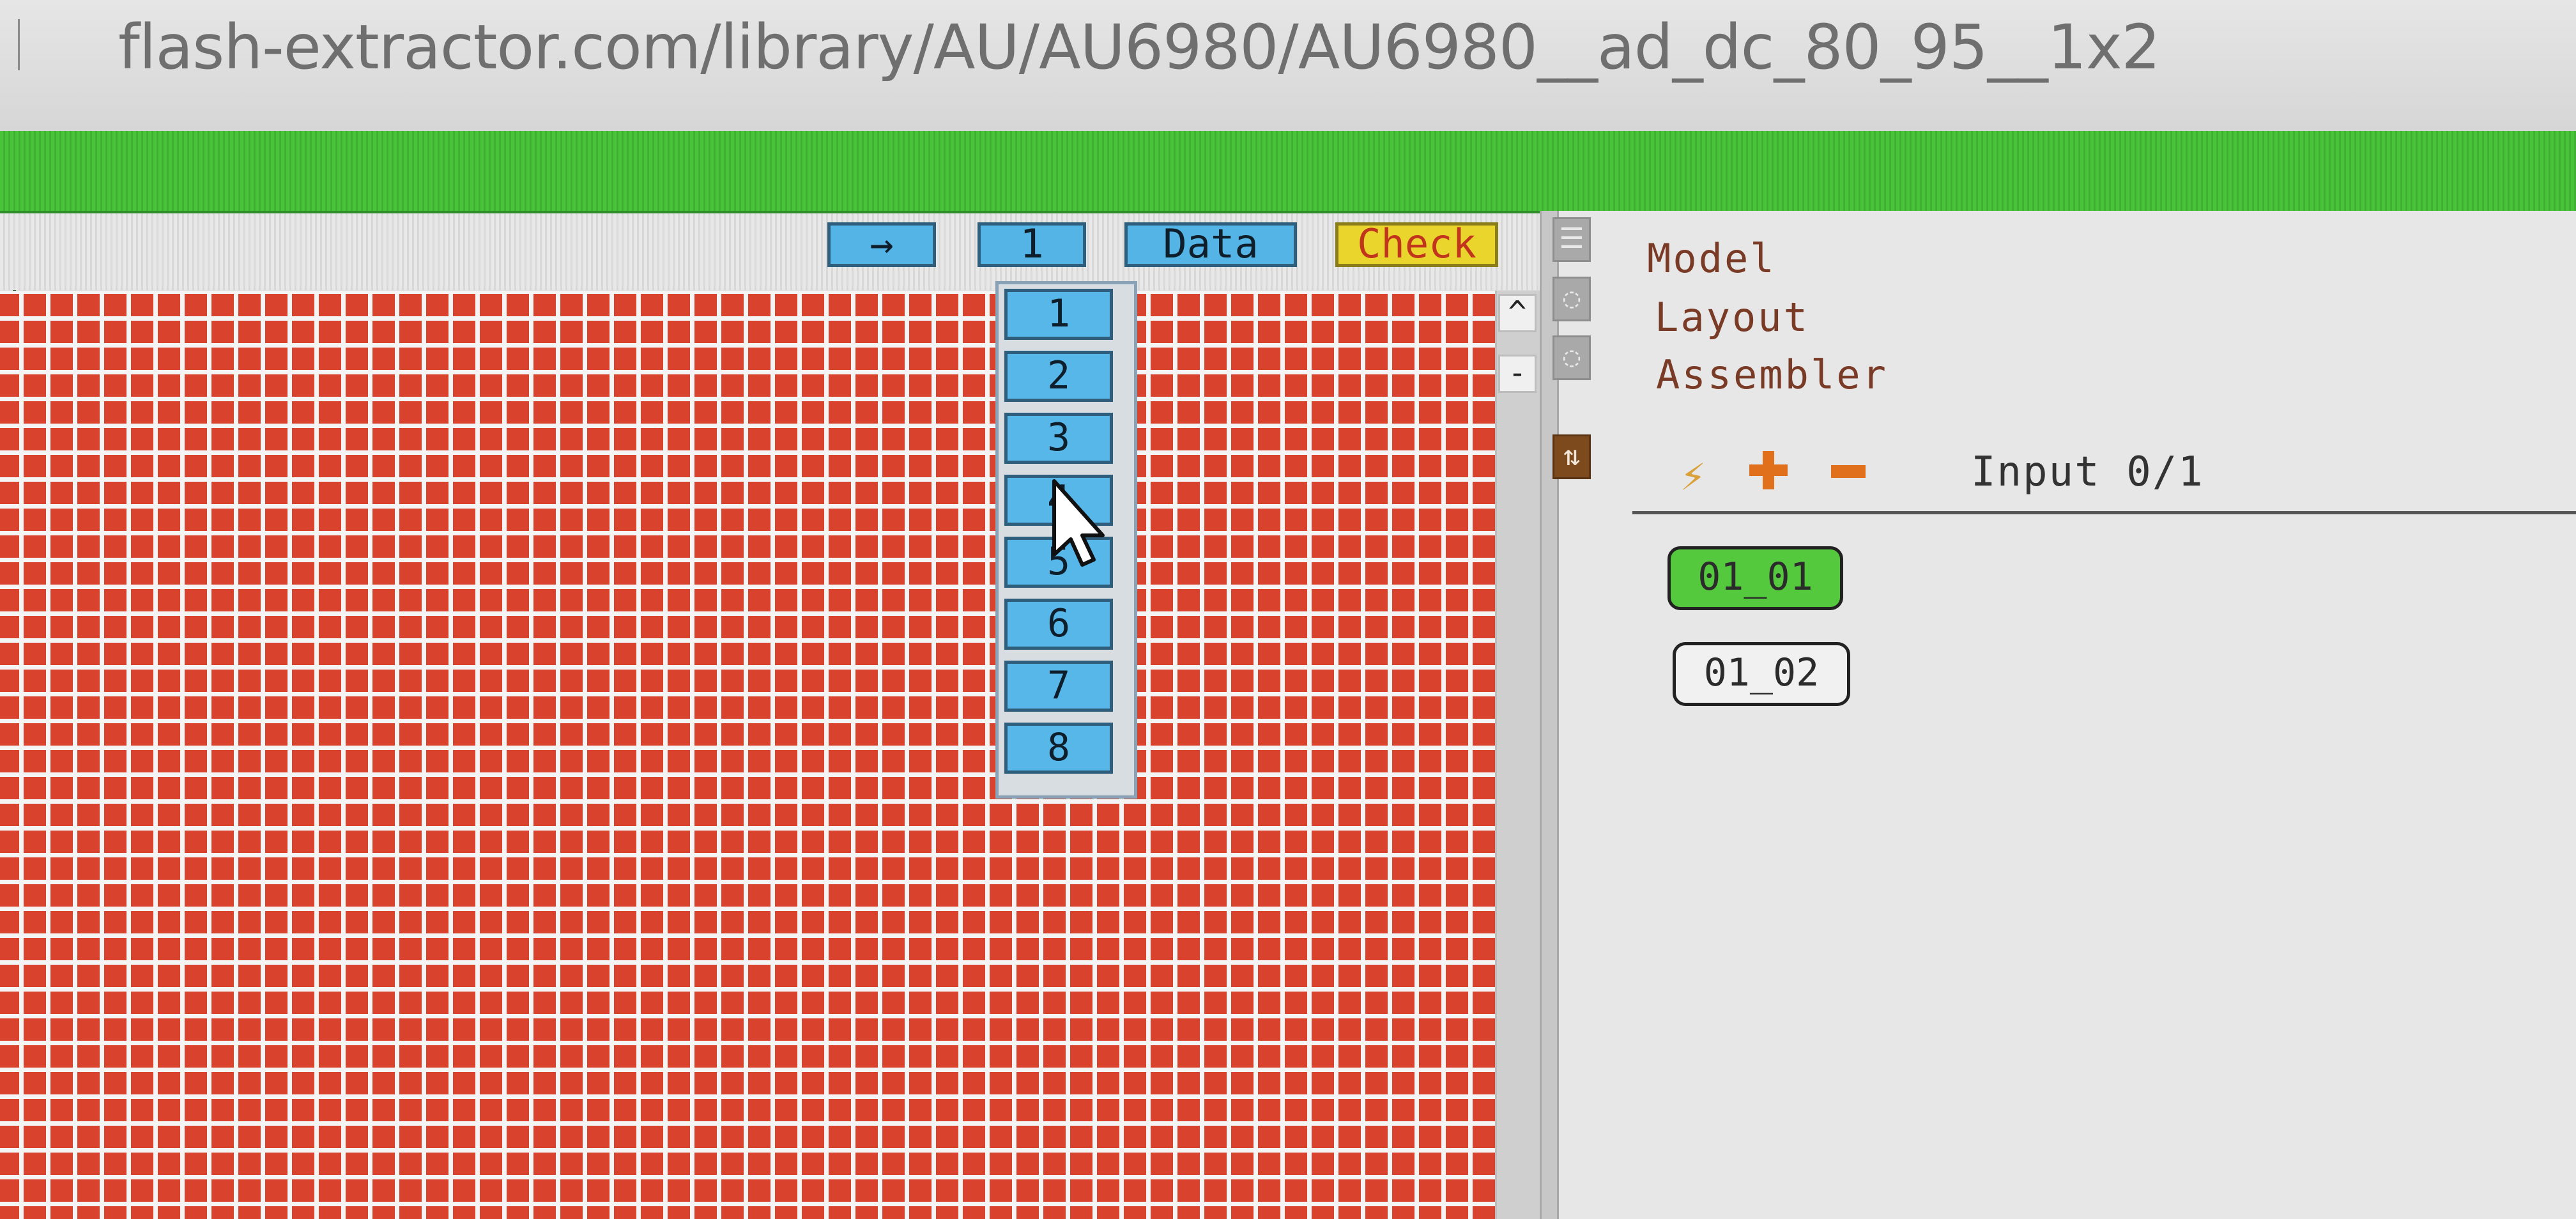 The width and height of the screenshot is (2576, 1219). I want to click on input-chip-01-01: 01_01, so click(1755, 578).